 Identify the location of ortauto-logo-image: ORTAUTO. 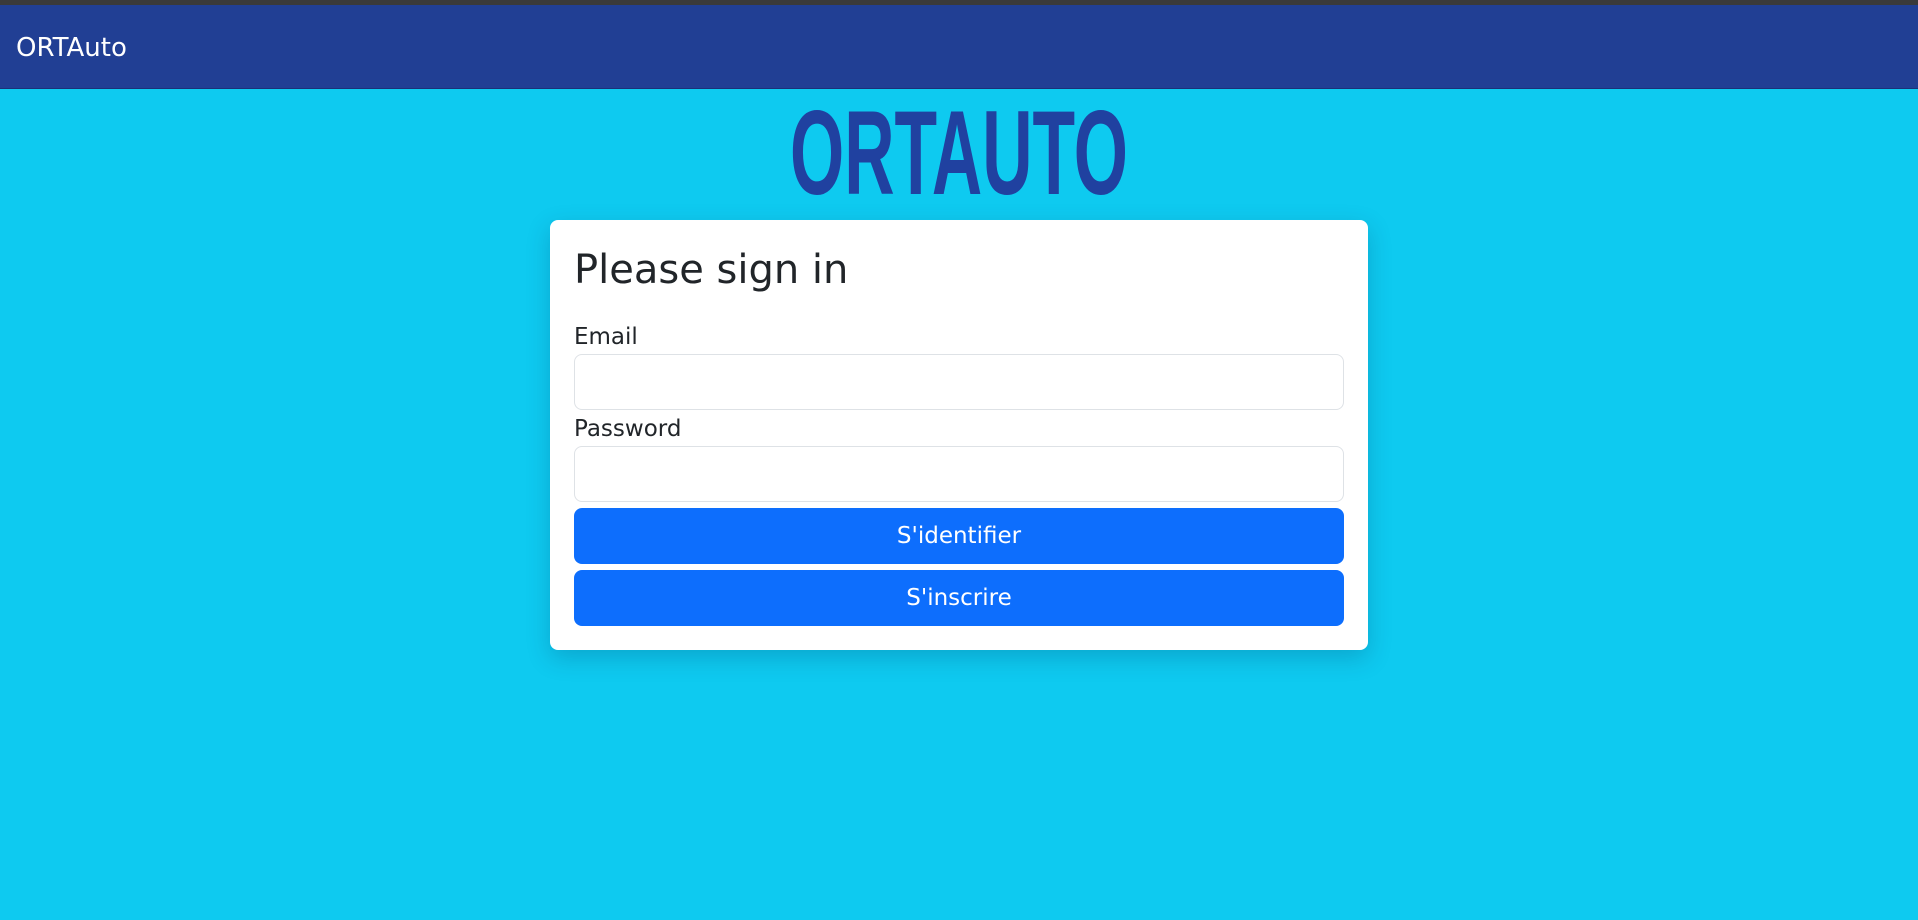
(959, 153).